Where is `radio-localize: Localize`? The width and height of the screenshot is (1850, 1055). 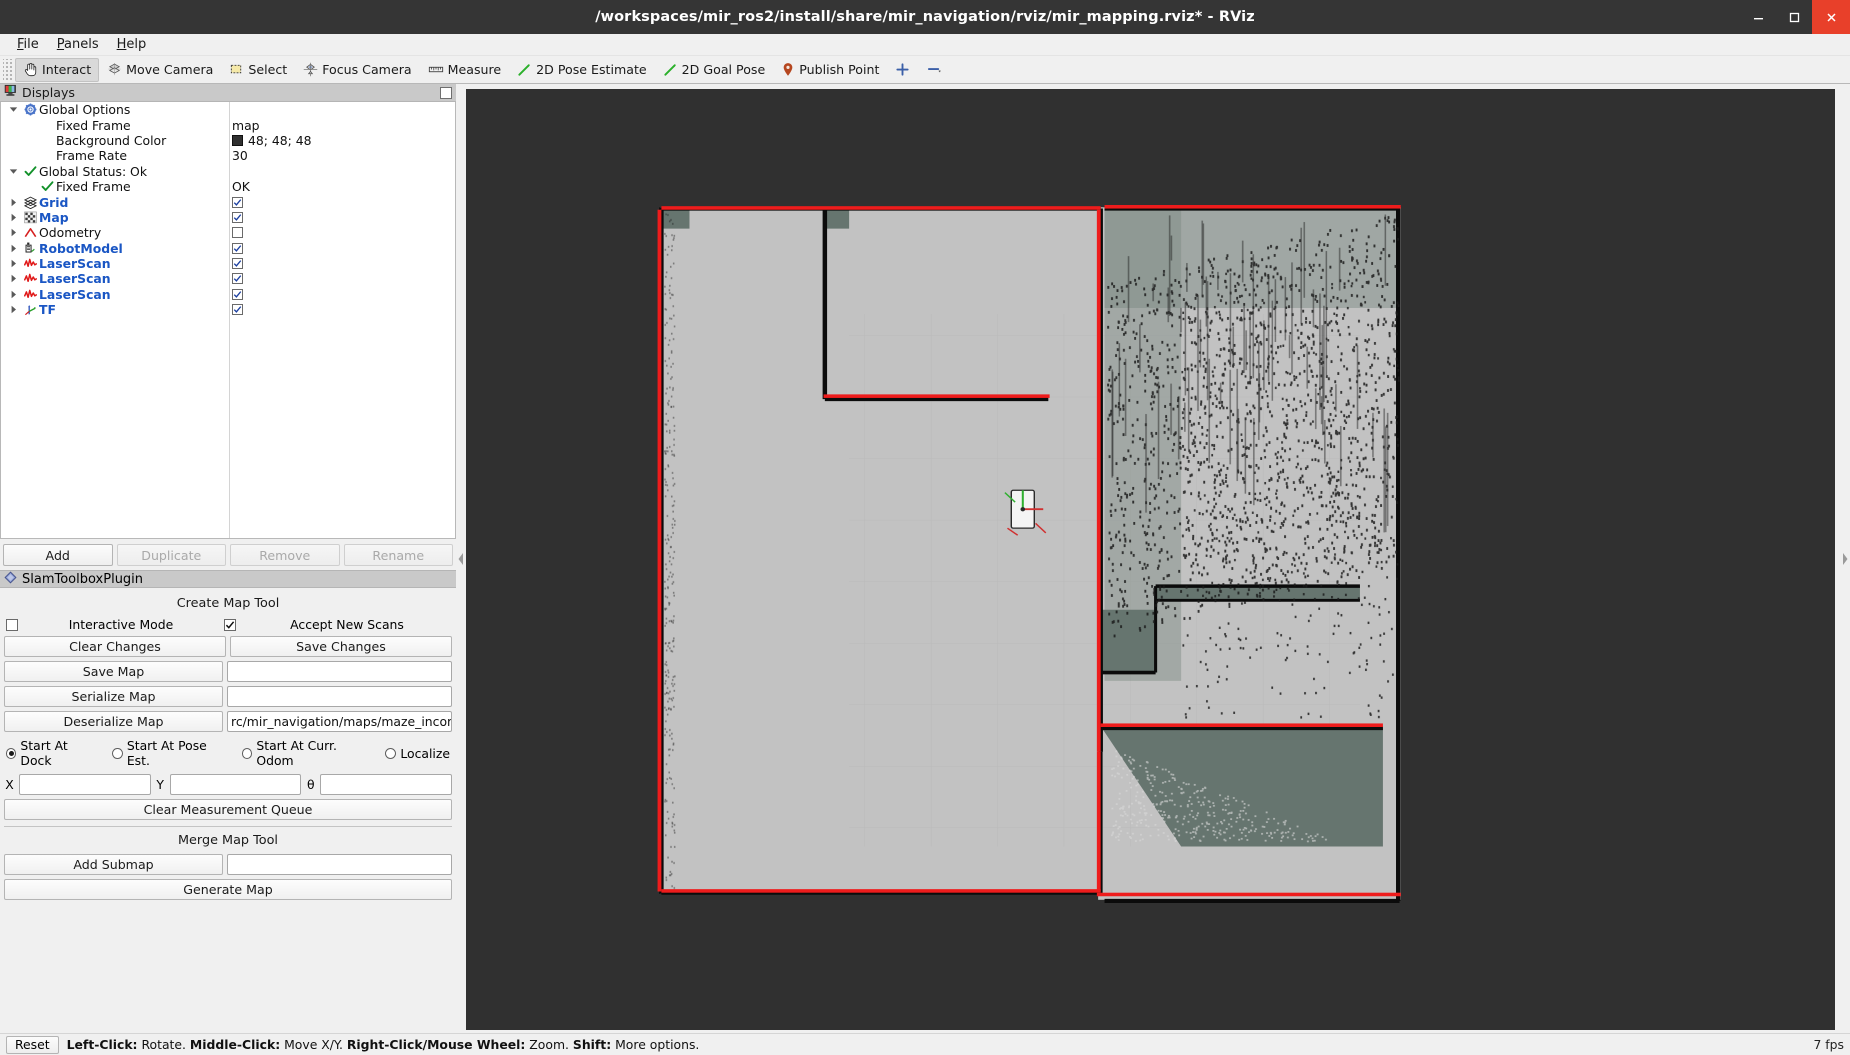 radio-localize: Localize is located at coordinates (417, 753).